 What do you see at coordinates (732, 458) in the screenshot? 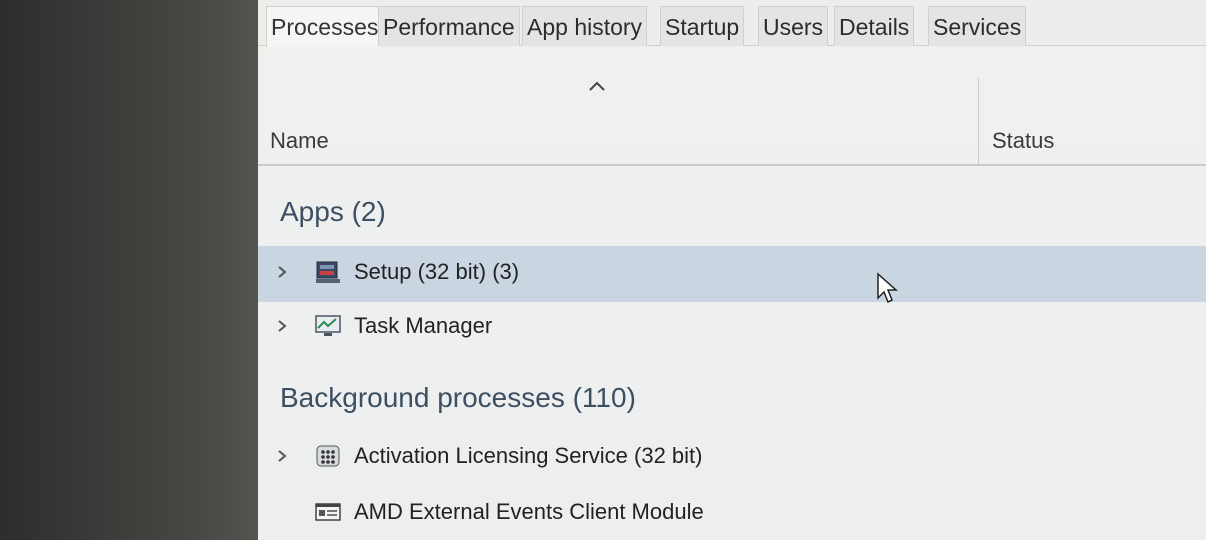
I see `process-row-activation-licensing: Activation Licensing Service (32 bit)` at bounding box center [732, 458].